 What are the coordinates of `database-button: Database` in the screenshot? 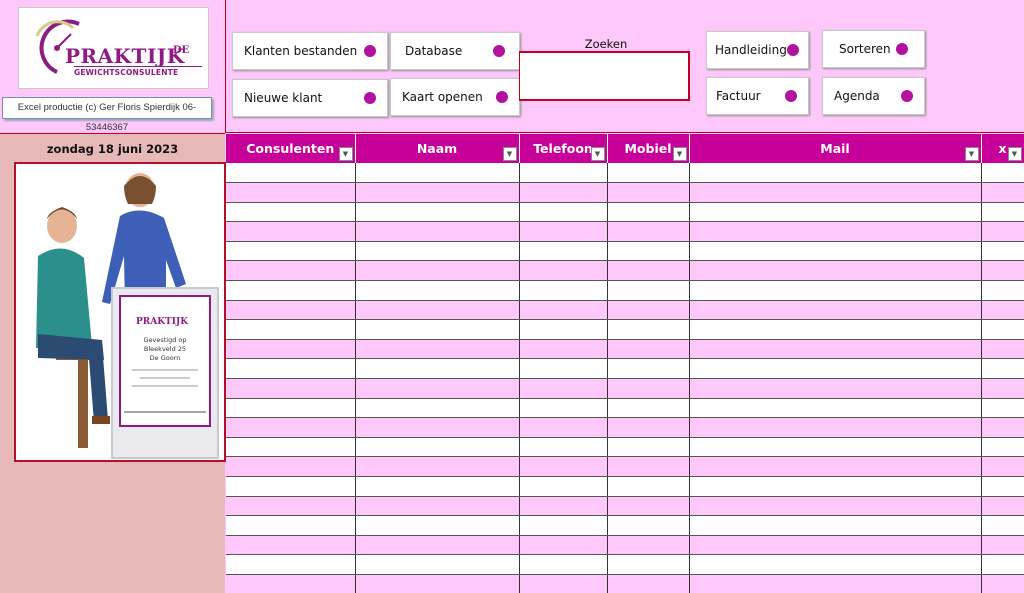 It's located at (455, 51).